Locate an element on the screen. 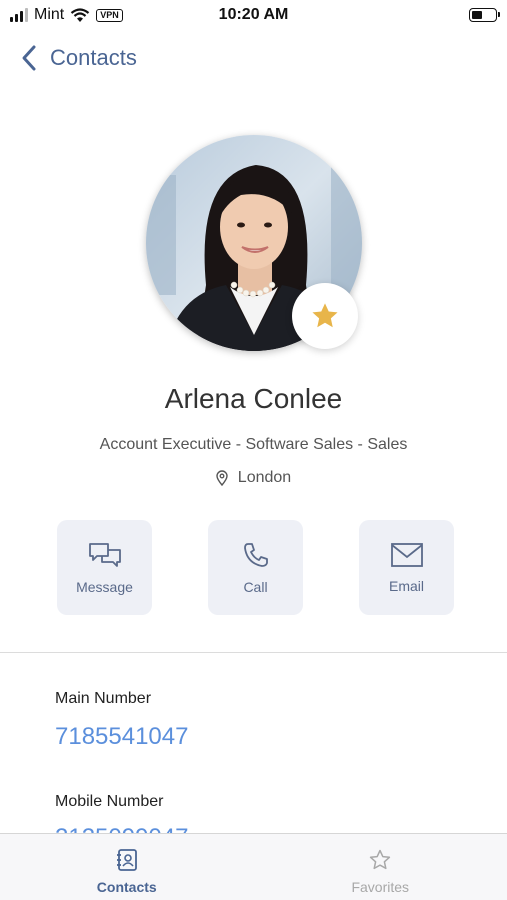 The image size is (507, 900). star-filled-icon is located at coordinates (325, 315).